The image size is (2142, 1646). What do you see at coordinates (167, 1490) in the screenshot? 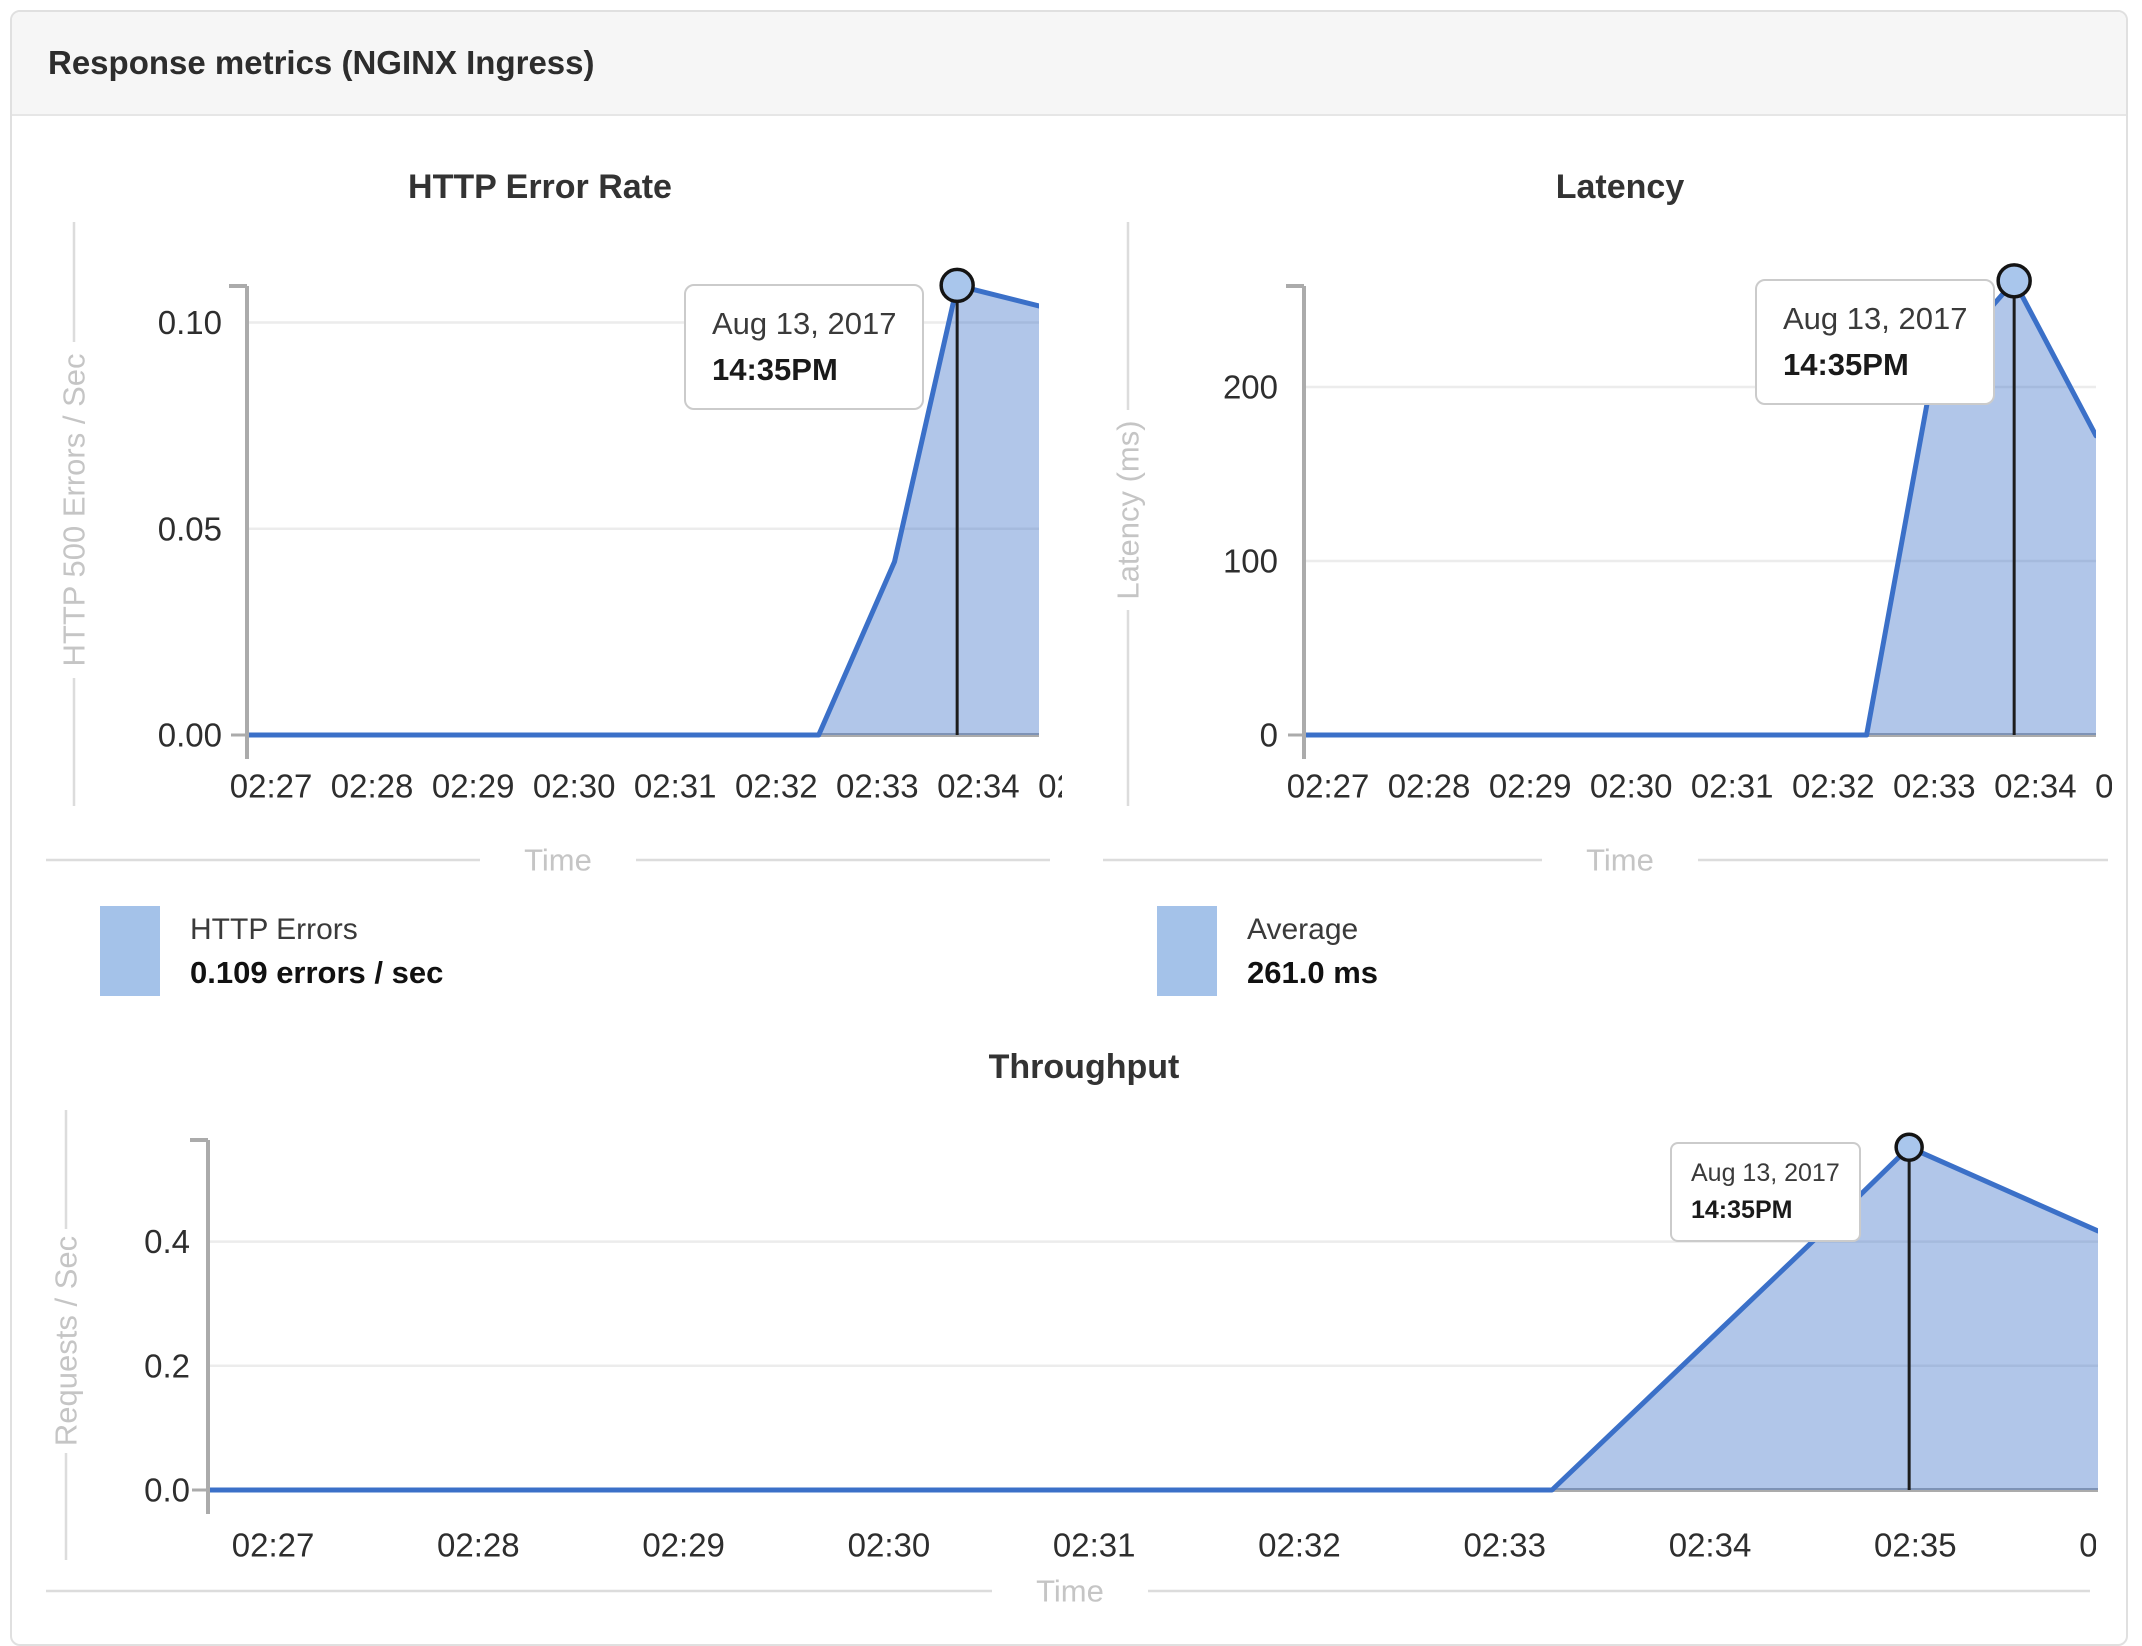
I see `y-tick-label: 0.0` at bounding box center [167, 1490].